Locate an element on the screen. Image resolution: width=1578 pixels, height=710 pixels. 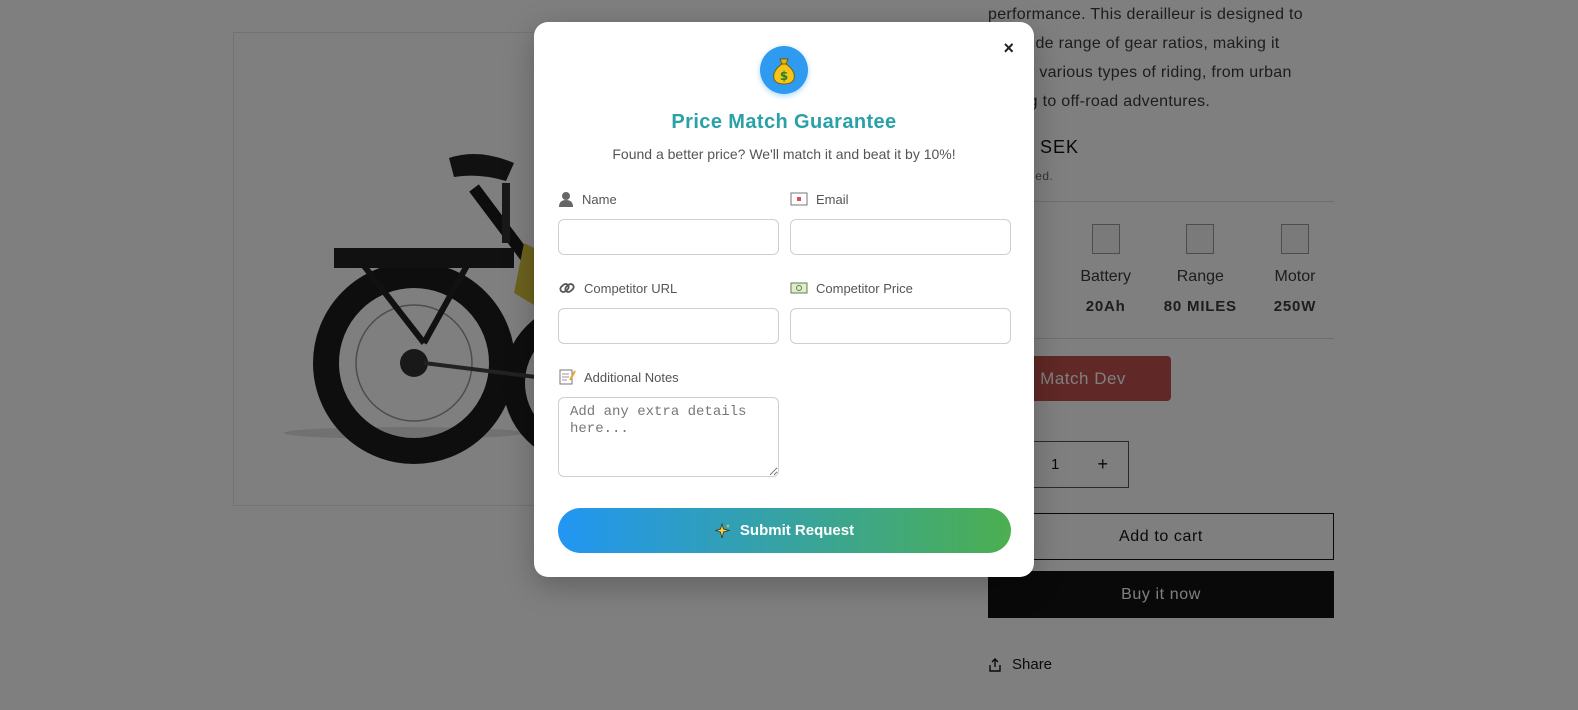
email-input is located at coordinates (900, 237).